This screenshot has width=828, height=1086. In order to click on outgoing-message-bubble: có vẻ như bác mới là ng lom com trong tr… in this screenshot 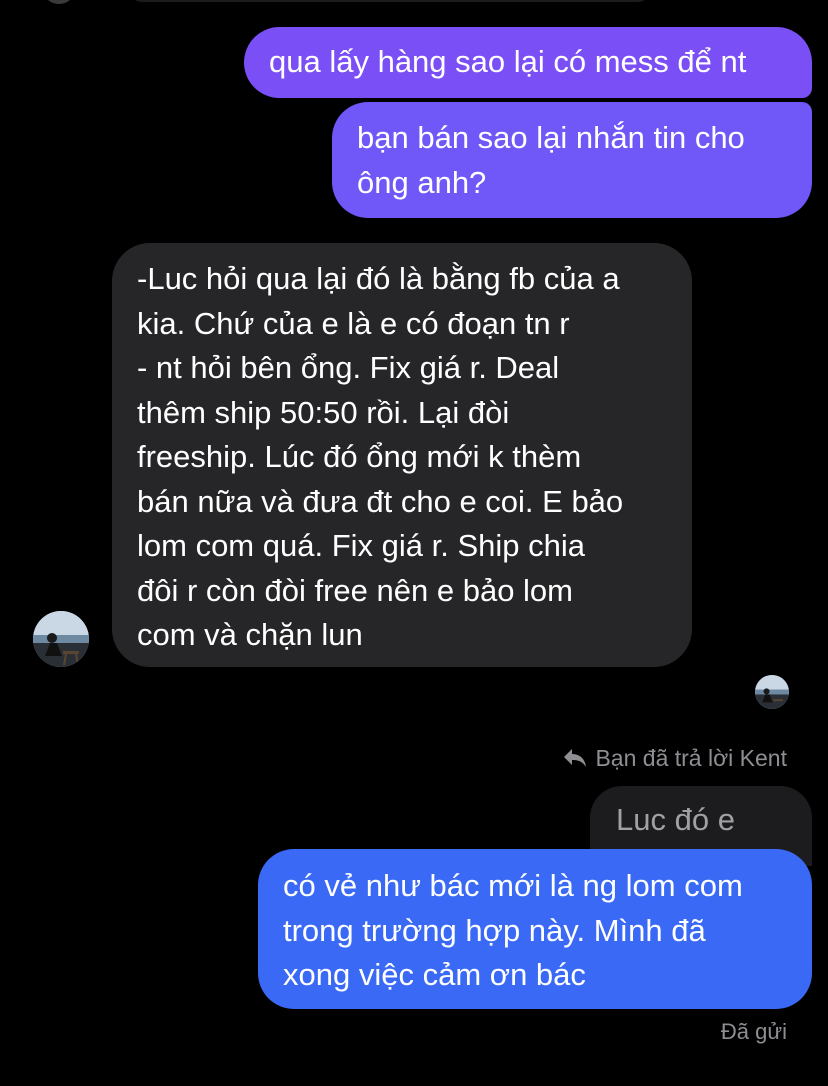, I will do `click(535, 929)`.